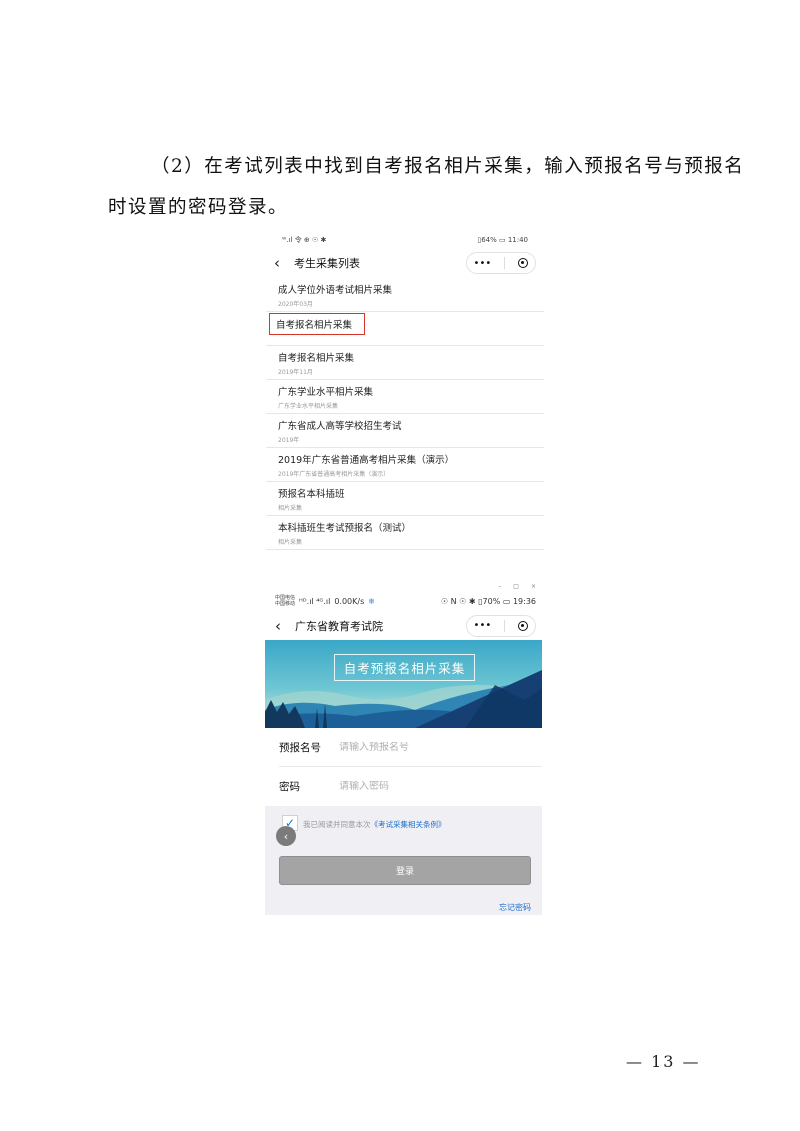 The width and height of the screenshot is (800, 1131). I want to click on list-item: 广东省成人高等学校招生考试 2019年, so click(405, 431).